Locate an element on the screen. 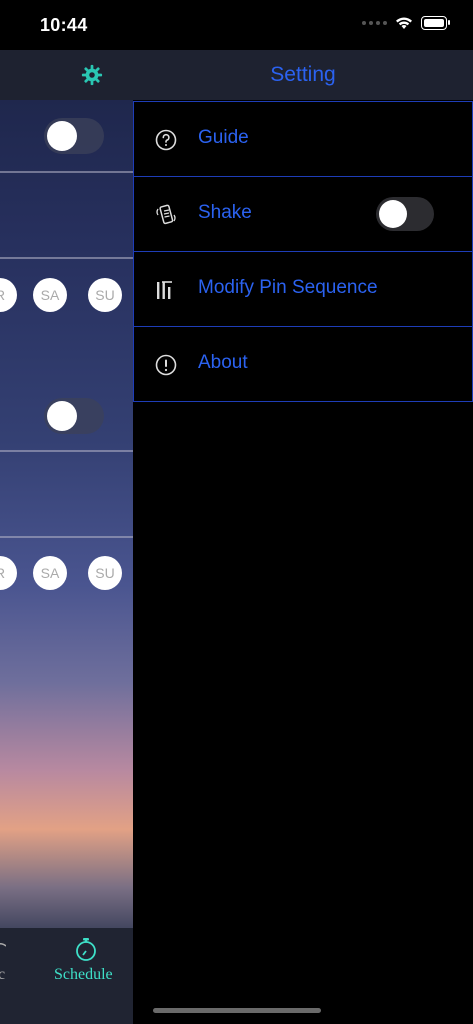 This screenshot has height=1024, width=473. menu-item-shake: Shake is located at coordinates (303, 214).